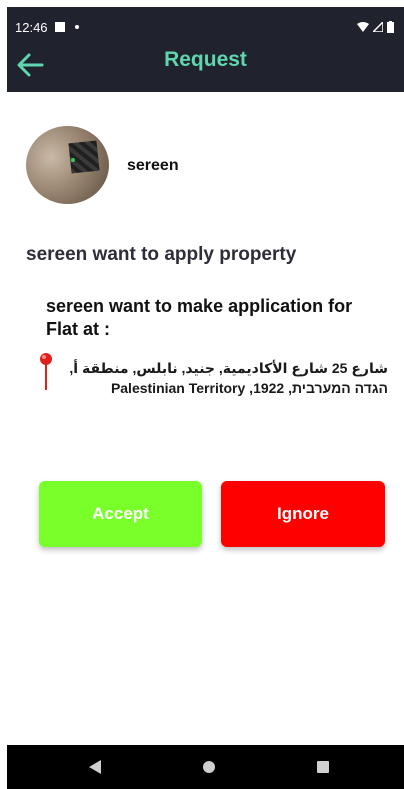 This screenshot has width=404, height=789. What do you see at coordinates (390, 27) in the screenshot?
I see `battery-icon` at bounding box center [390, 27].